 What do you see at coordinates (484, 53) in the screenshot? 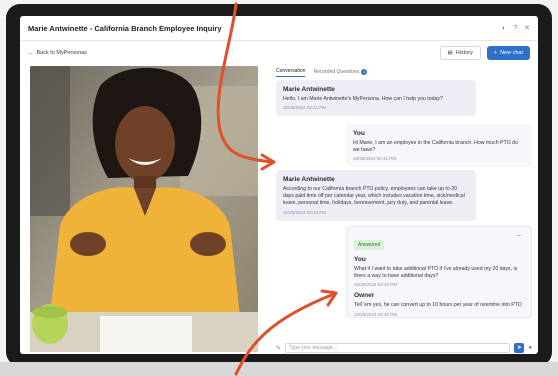
I see `toolbar-actions: ▤ History + New chat` at bounding box center [484, 53].